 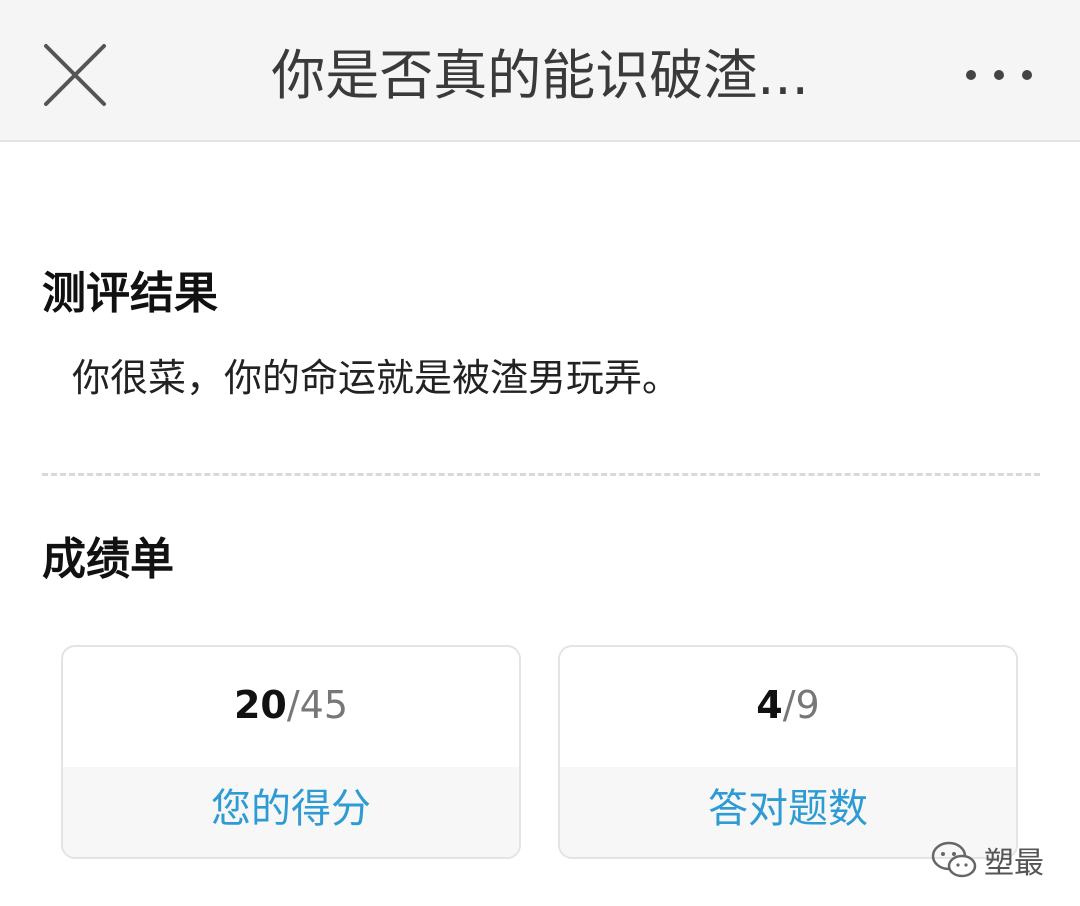 I want to click on score-value: 20/45, so click(x=291, y=705).